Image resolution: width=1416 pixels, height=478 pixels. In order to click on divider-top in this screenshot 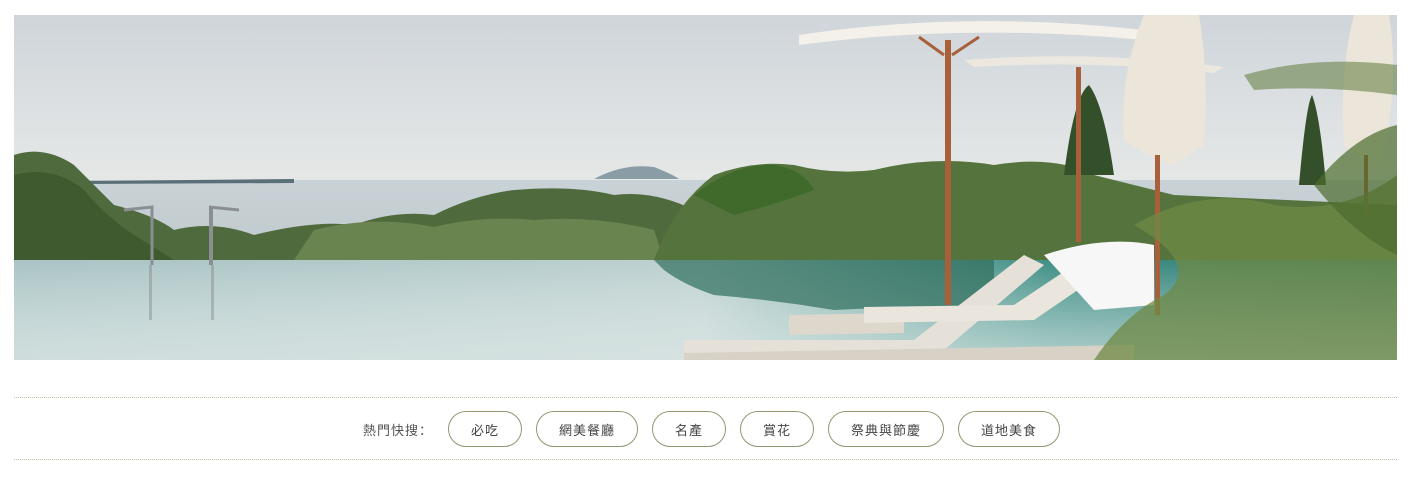, I will do `click(705, 397)`.